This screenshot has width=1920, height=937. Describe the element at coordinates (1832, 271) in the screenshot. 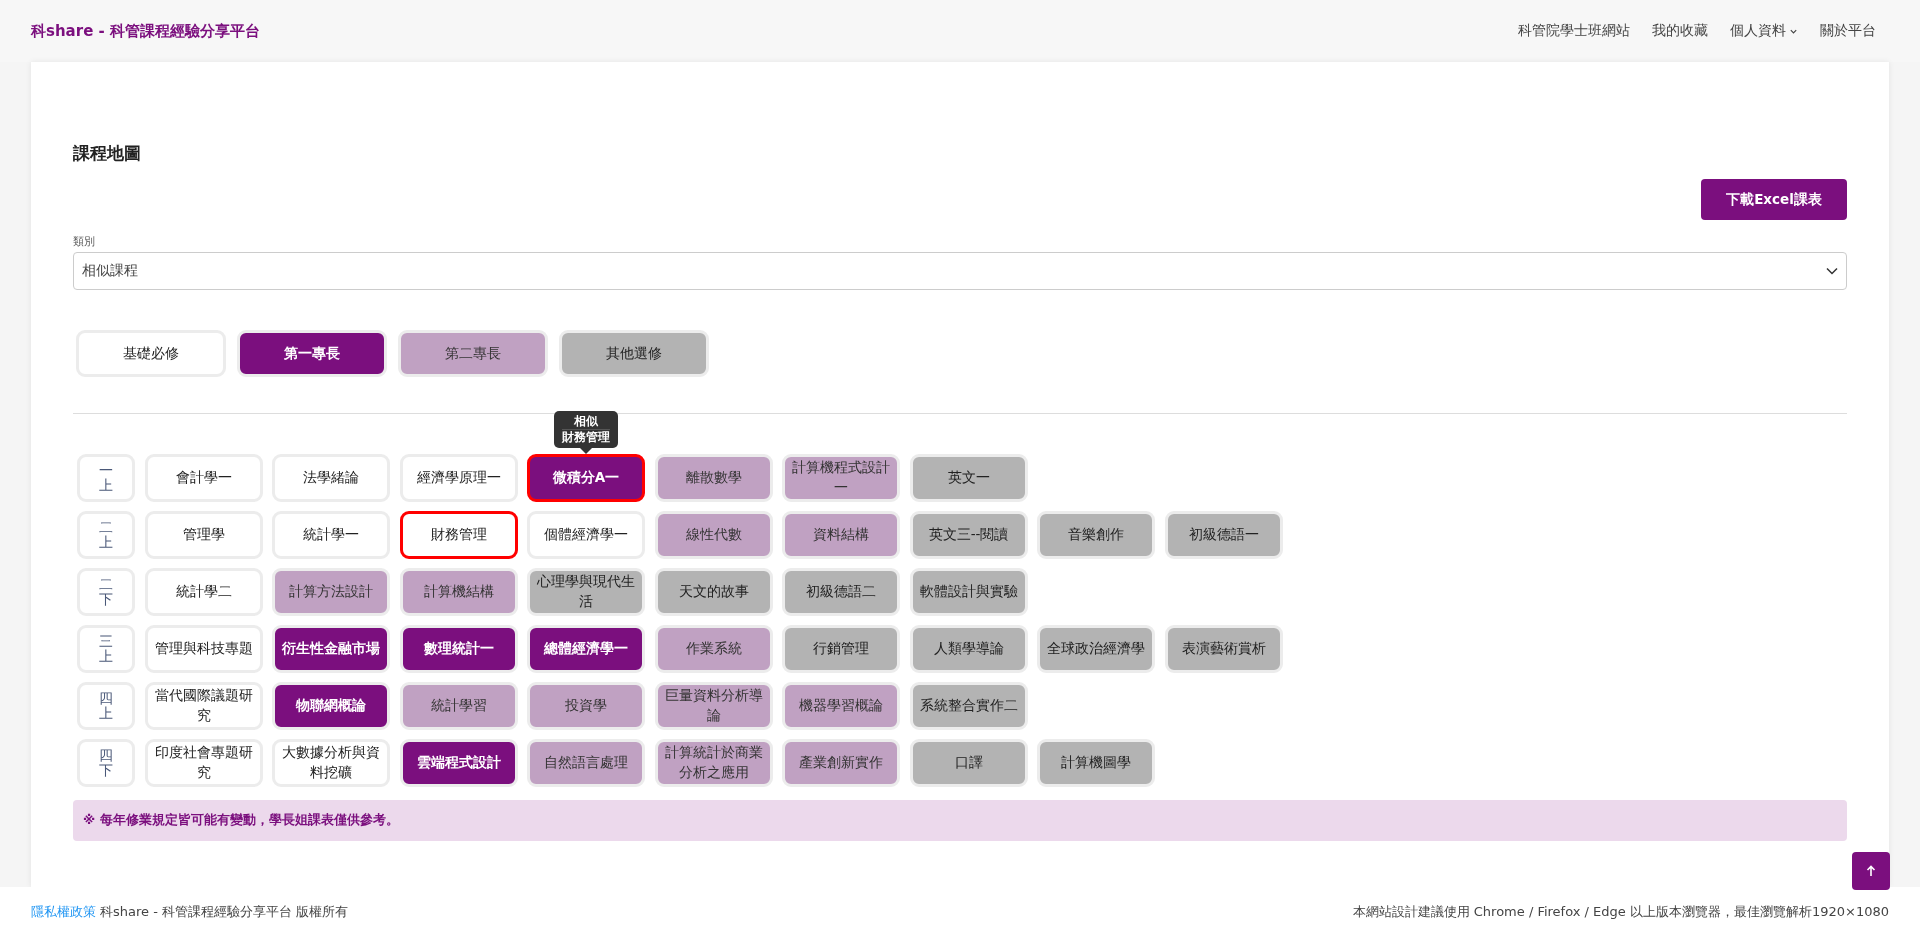

I see `chevron-down-icon` at that location.